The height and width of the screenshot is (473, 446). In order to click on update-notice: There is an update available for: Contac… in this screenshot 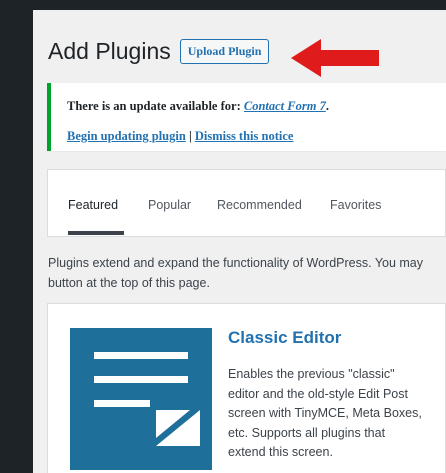, I will do `click(246, 117)`.